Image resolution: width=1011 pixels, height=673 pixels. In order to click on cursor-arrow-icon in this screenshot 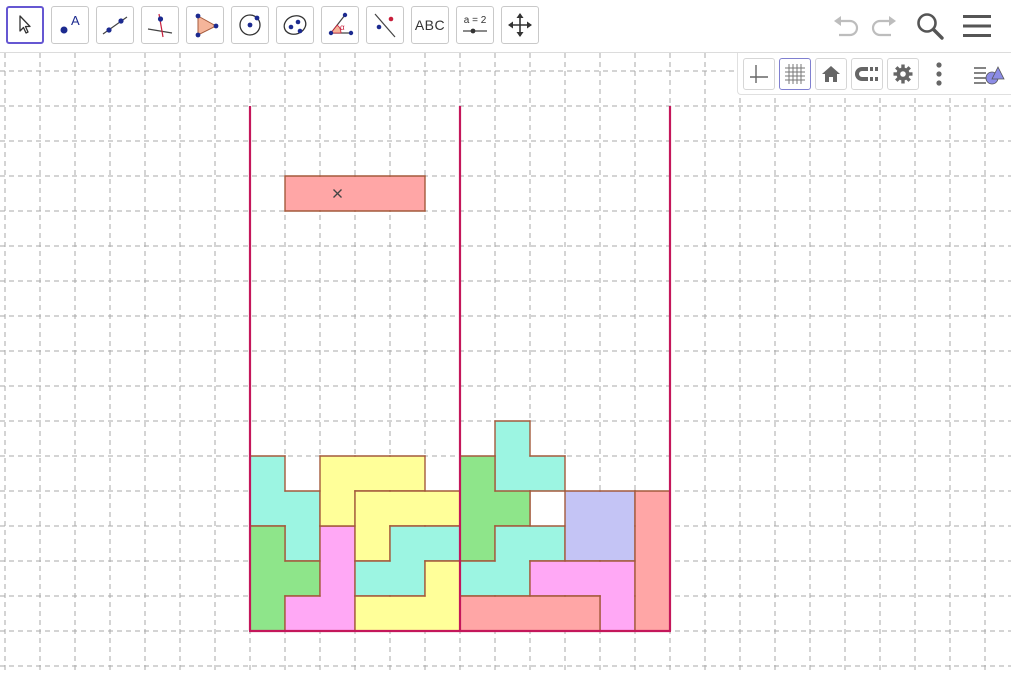, I will do `click(25, 24)`.